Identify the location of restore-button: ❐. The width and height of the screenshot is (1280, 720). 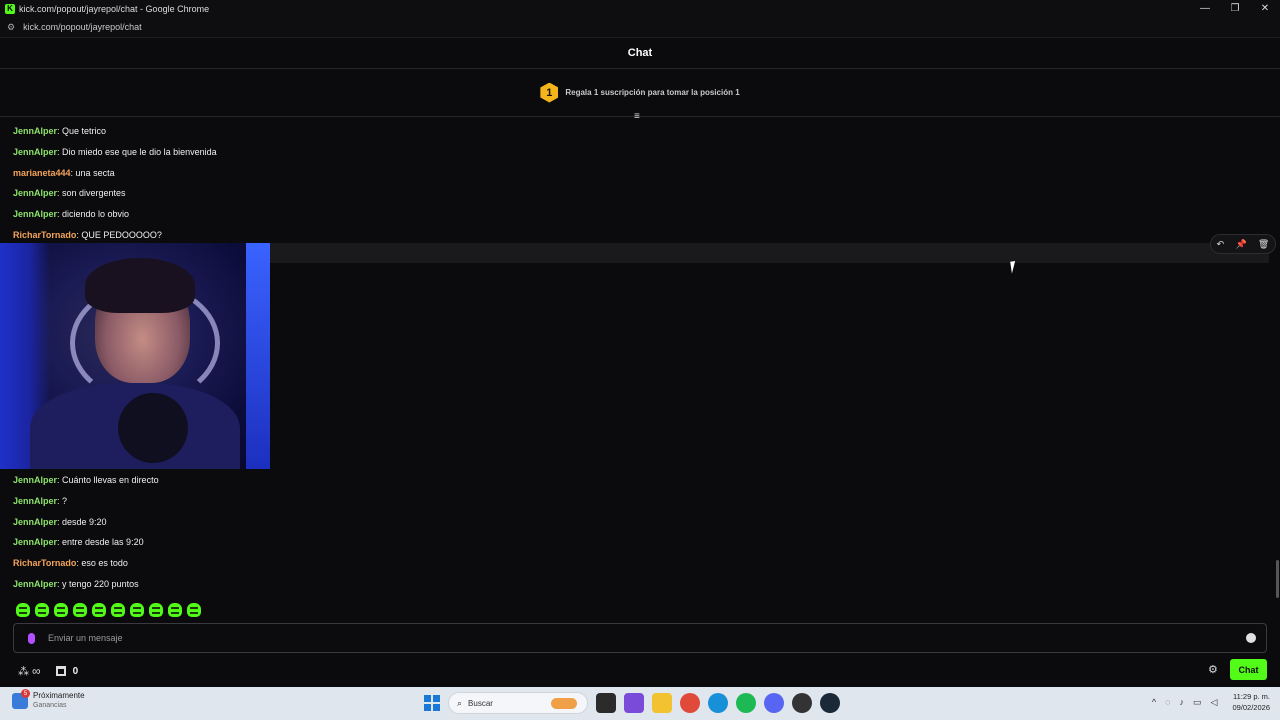
(1235, 8).